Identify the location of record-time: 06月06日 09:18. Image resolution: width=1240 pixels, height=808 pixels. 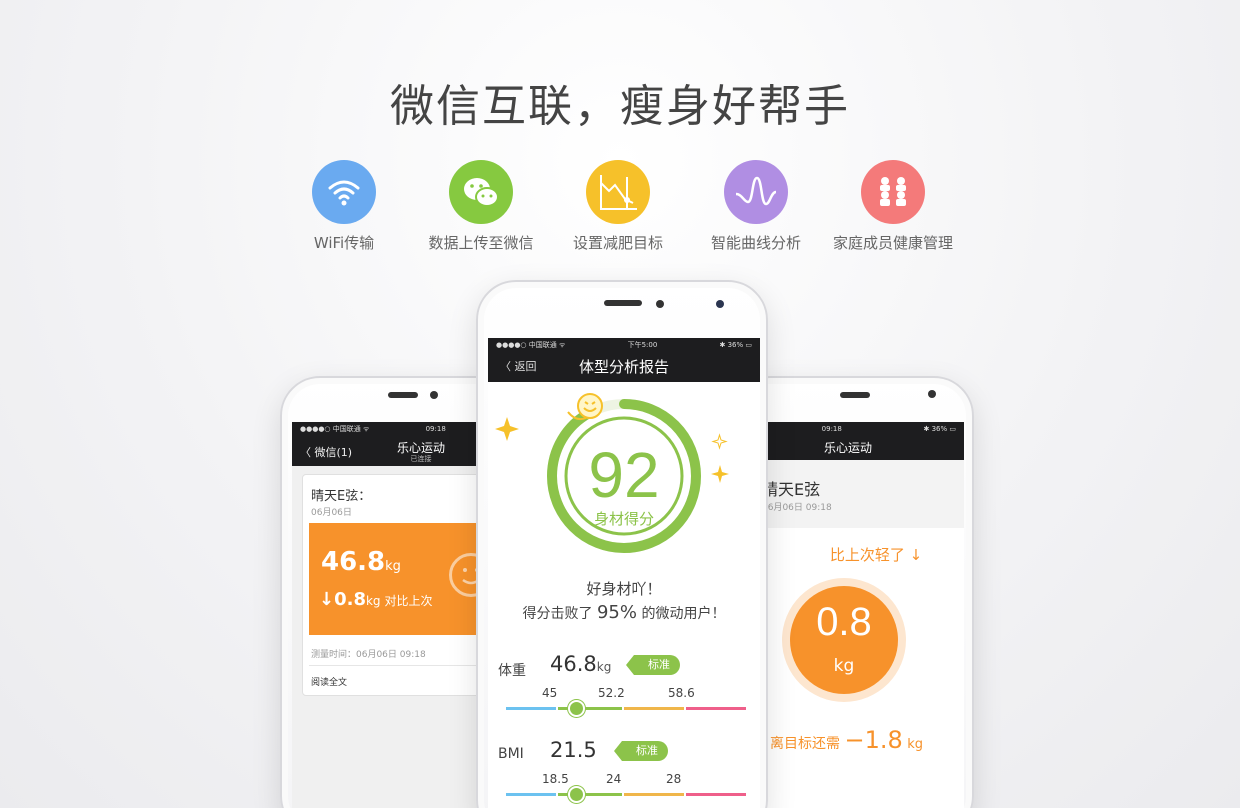
(797, 508).